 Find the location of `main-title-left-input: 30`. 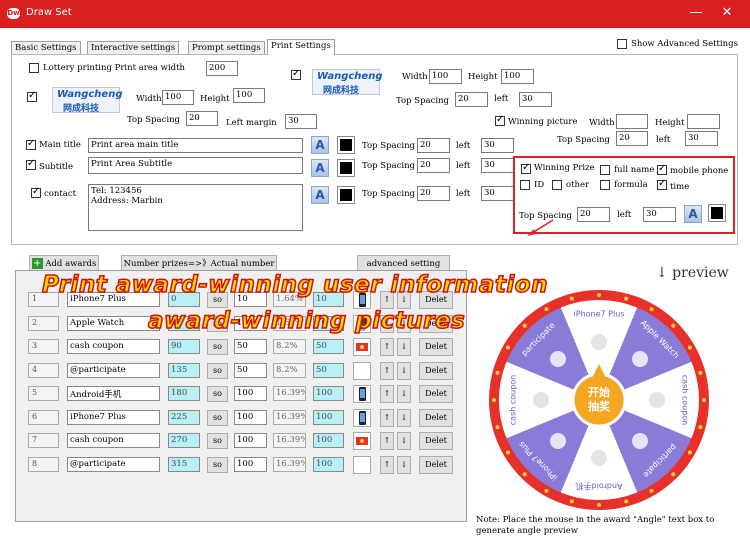

main-title-left-input: 30 is located at coordinates (497, 145).